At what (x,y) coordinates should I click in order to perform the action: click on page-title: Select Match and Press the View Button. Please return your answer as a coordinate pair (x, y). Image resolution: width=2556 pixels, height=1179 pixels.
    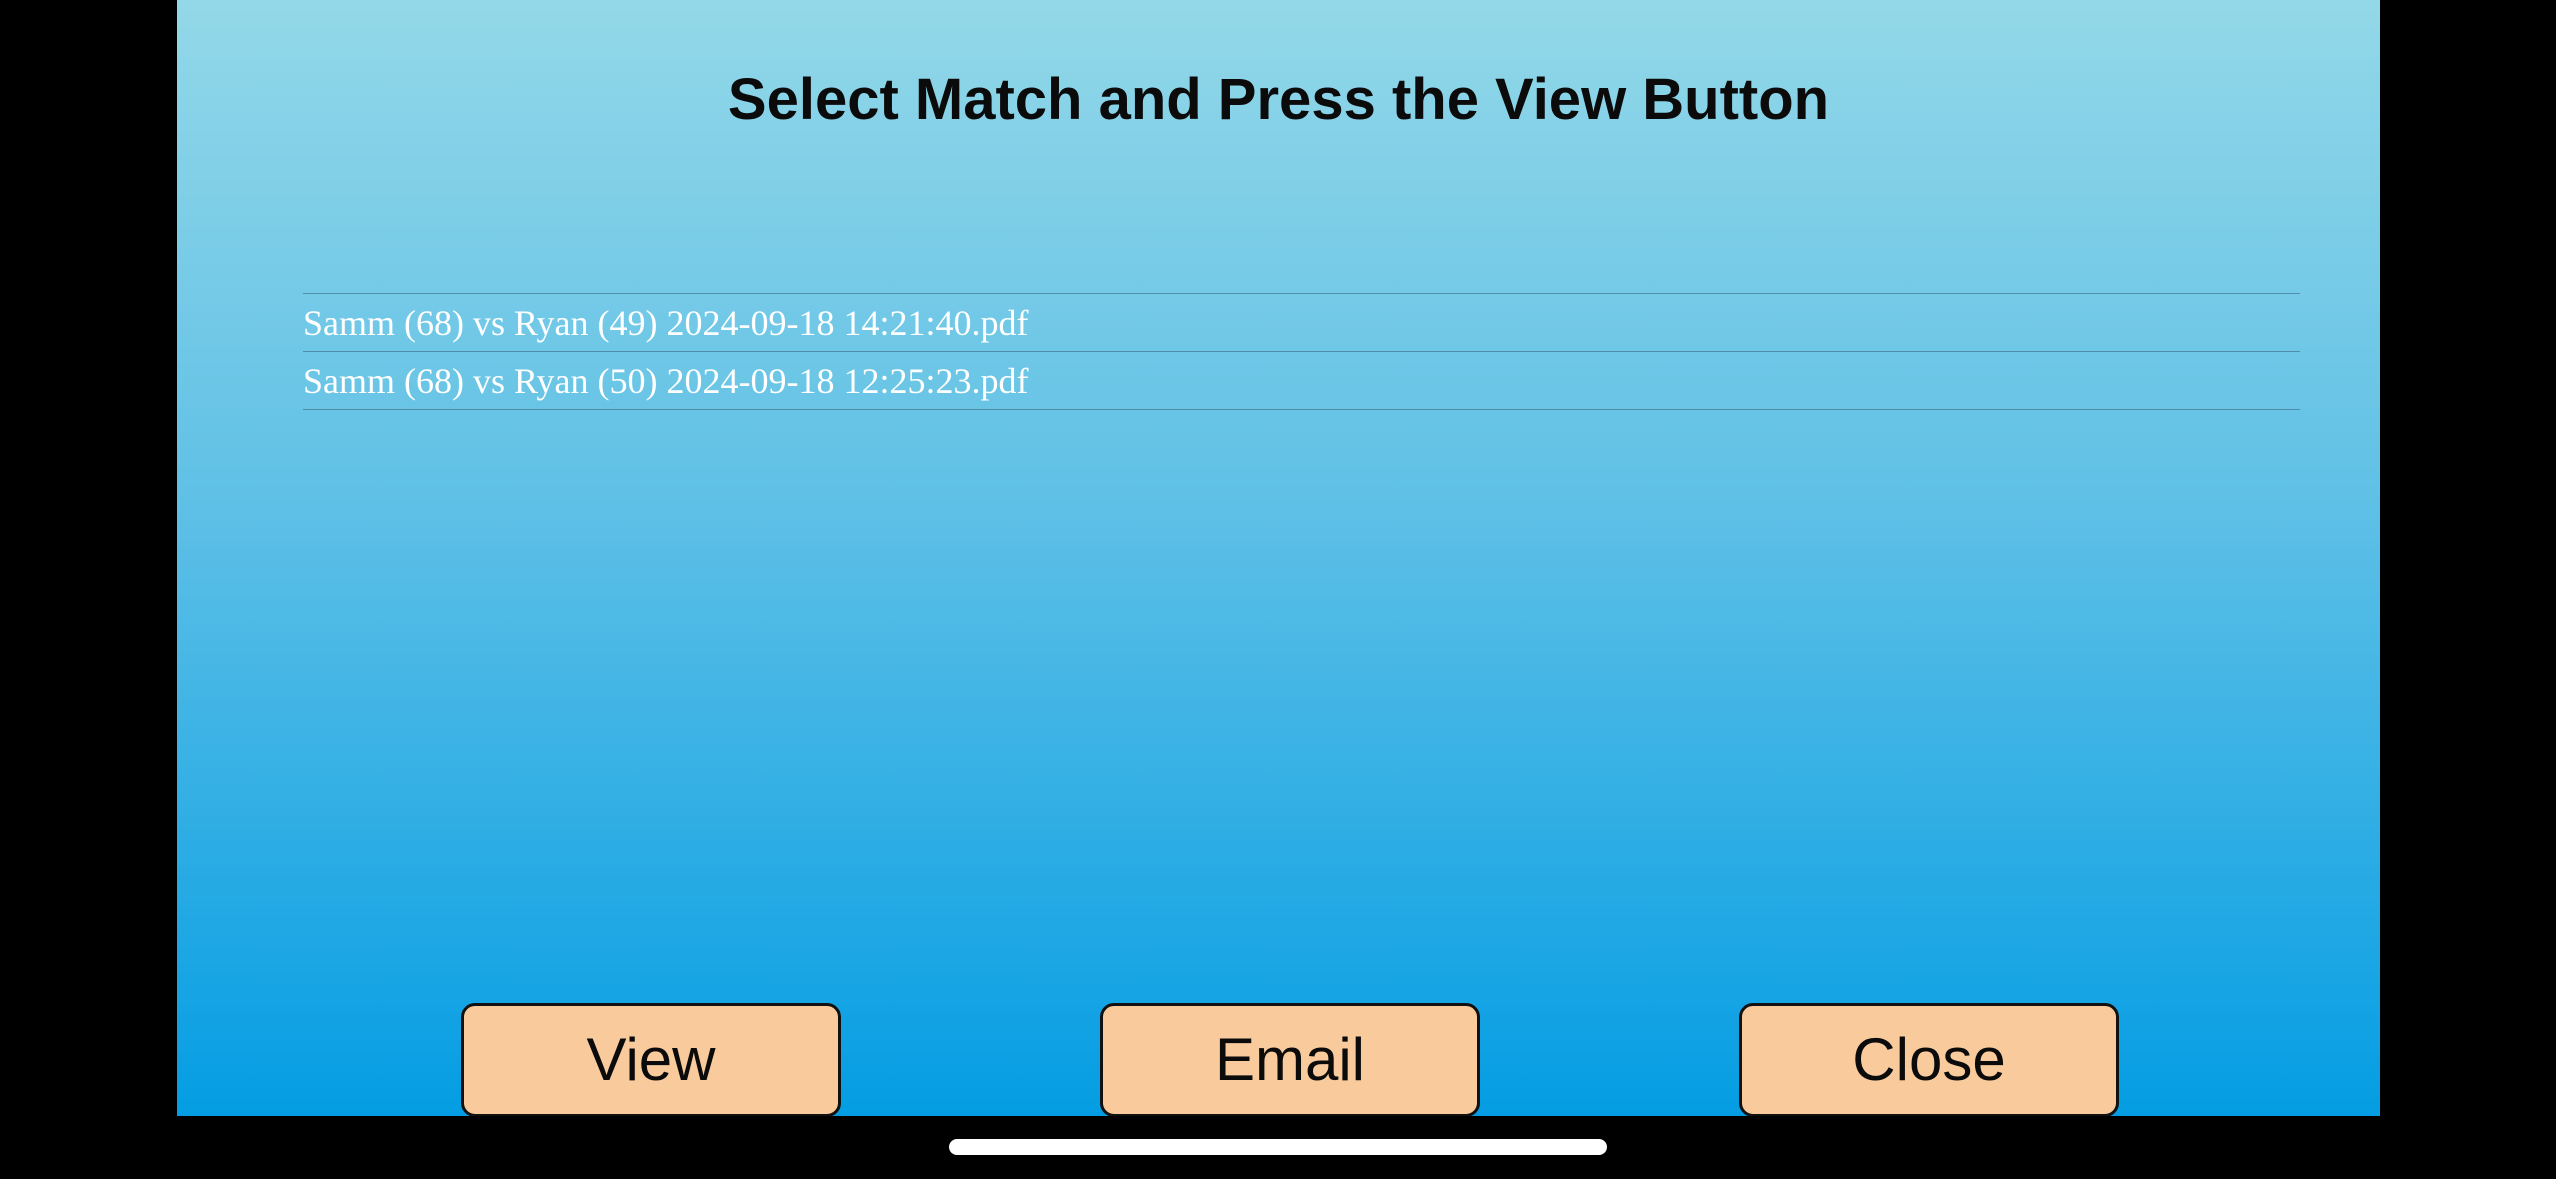
    Looking at the image, I should click on (1278, 99).